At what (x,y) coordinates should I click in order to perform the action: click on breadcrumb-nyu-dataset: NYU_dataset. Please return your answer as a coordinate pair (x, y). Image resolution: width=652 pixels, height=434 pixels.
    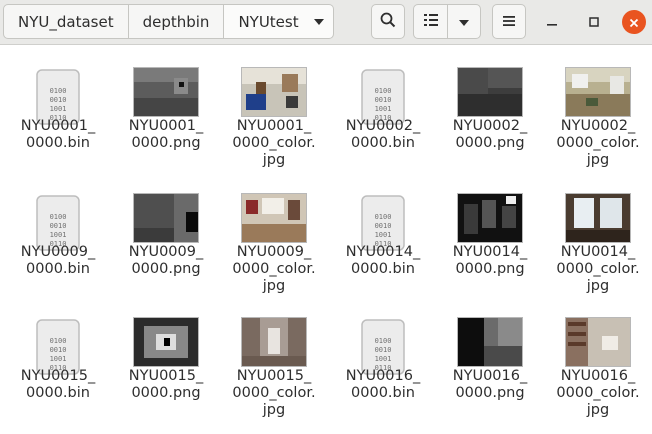
    Looking at the image, I should click on (66, 21).